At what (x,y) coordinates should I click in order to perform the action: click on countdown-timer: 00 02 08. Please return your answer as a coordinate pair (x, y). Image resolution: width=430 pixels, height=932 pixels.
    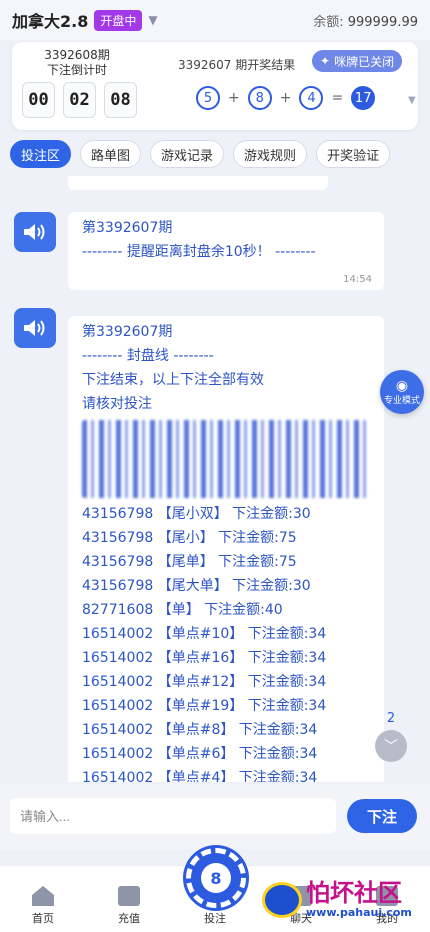
    Looking at the image, I should click on (79, 100).